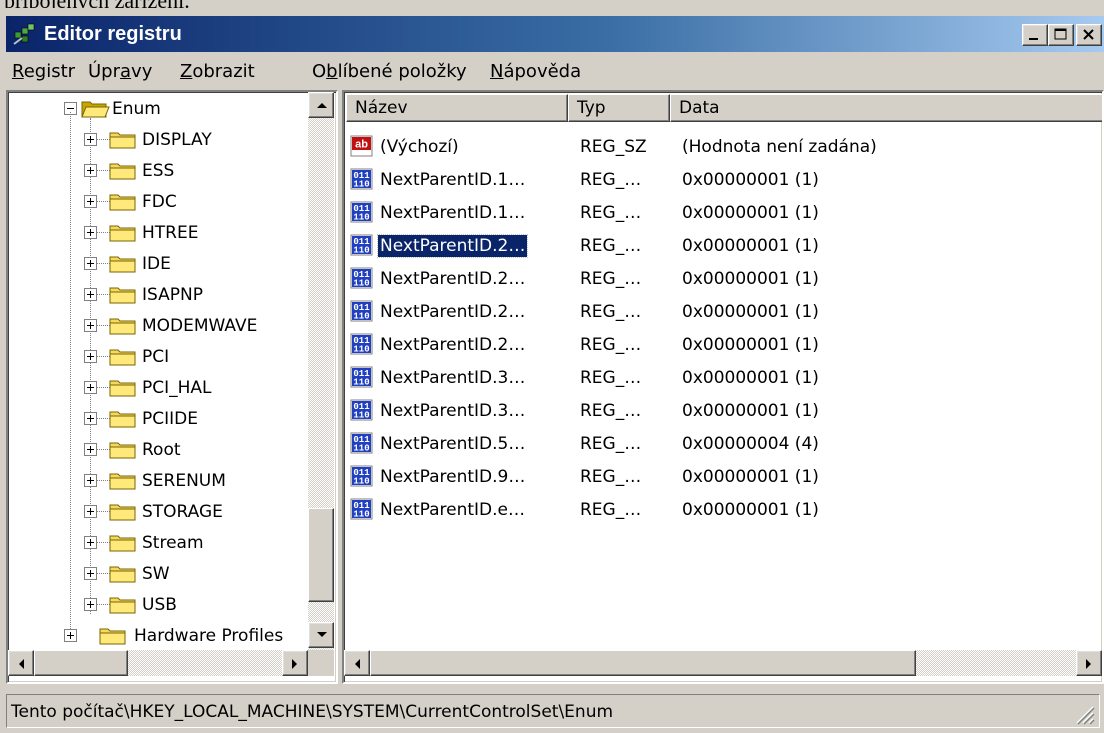 This screenshot has height=733, width=1104. I want to click on tree-node-fdc: FDC, so click(157, 202).